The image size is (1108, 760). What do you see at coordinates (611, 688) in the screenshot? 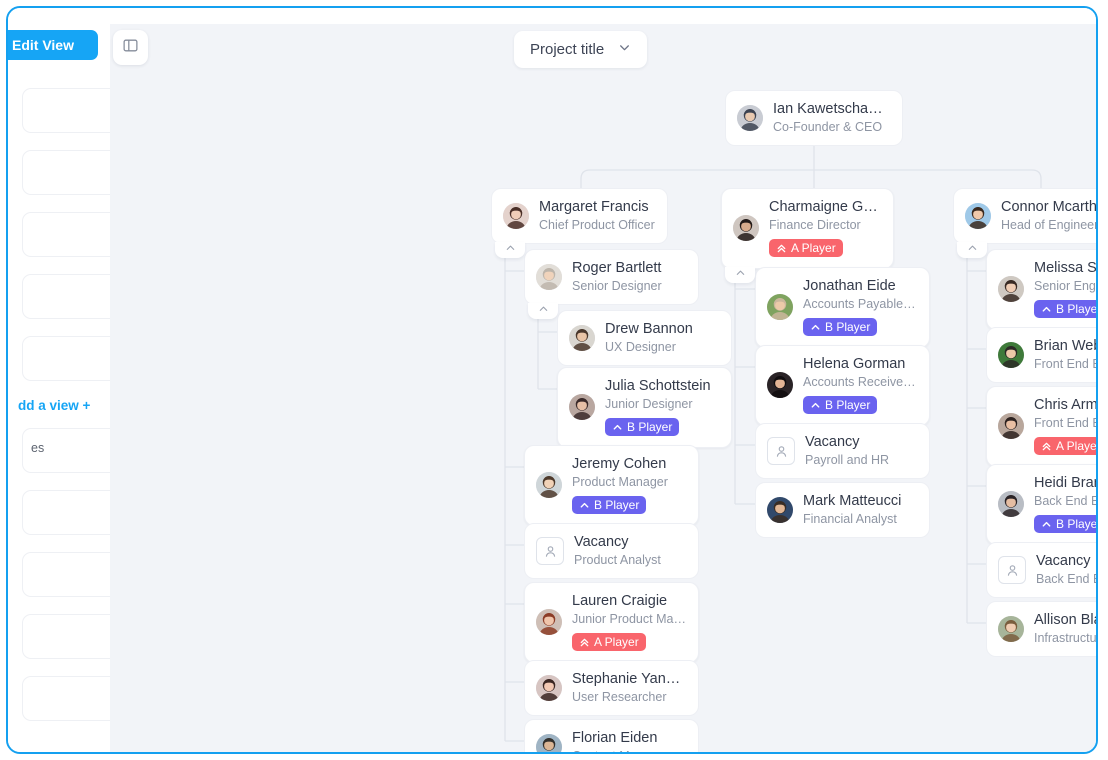
I see `org-node-person: Stephanie Yanaga User Researcher` at bounding box center [611, 688].